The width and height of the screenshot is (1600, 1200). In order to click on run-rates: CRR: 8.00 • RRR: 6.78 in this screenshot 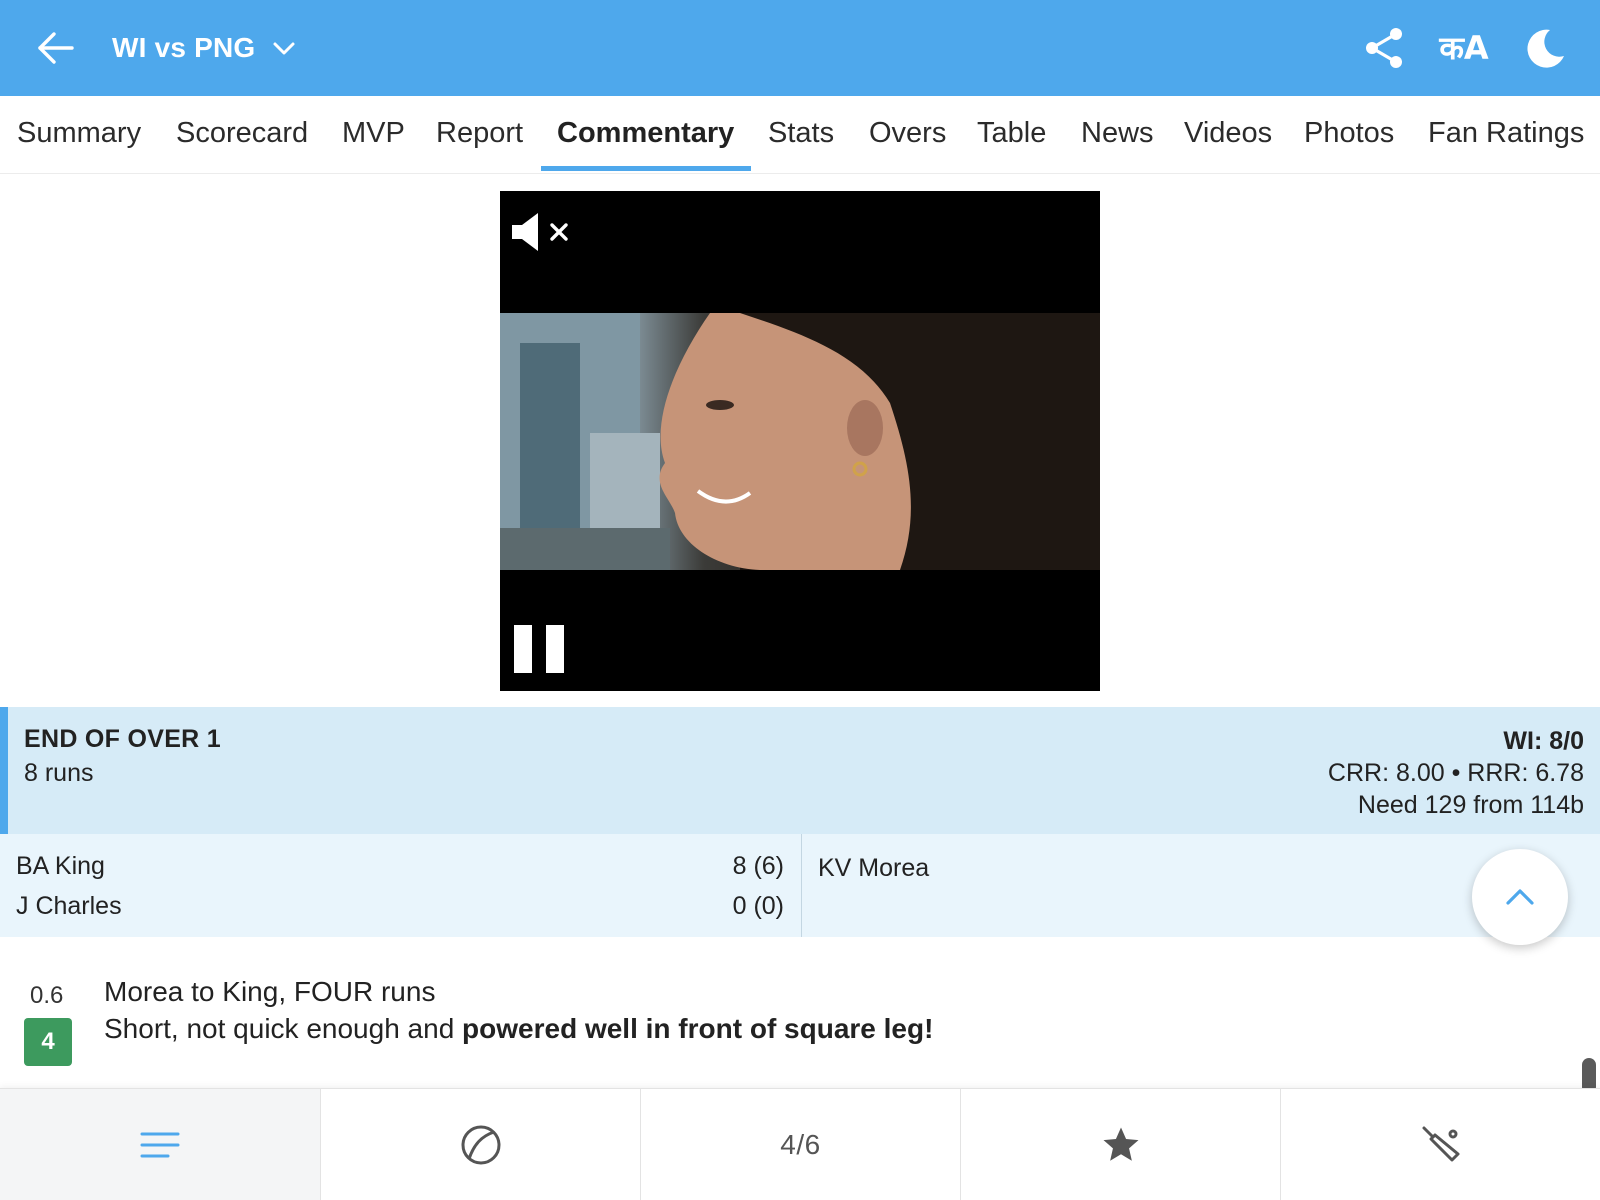, I will do `click(1455, 773)`.